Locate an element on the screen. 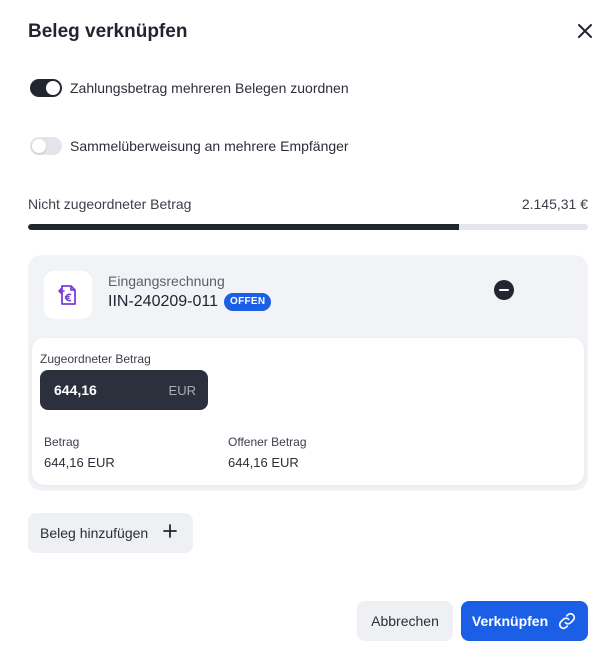 This screenshot has width=615, height=668. document-amount-field: Betrag 644,16 EUR is located at coordinates (79, 452).